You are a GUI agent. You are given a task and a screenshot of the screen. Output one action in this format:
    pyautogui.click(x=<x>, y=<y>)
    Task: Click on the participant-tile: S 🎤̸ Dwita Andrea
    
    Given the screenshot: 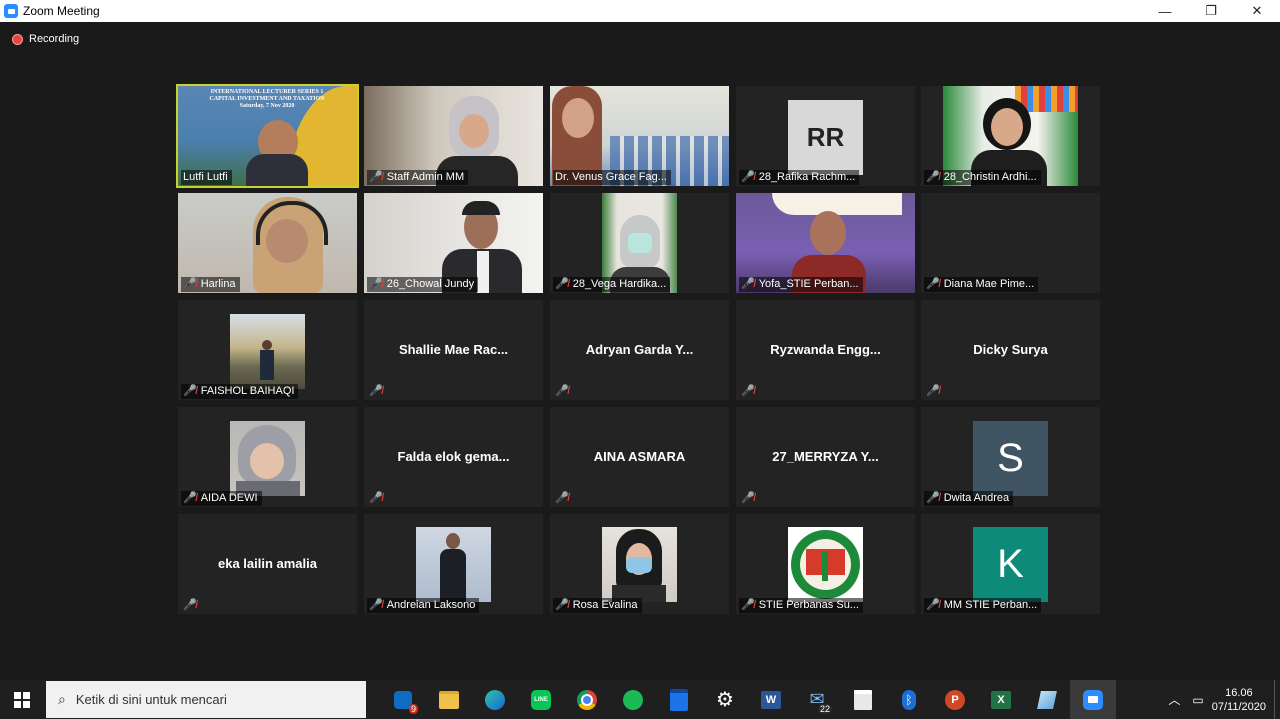 What is the action you would take?
    pyautogui.click(x=1010, y=457)
    